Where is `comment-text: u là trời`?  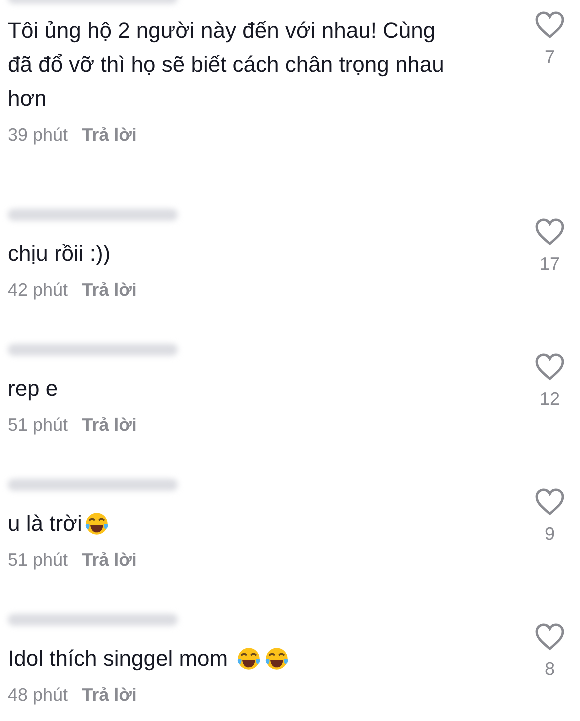
comment-text: u là trời is located at coordinates (45, 524).